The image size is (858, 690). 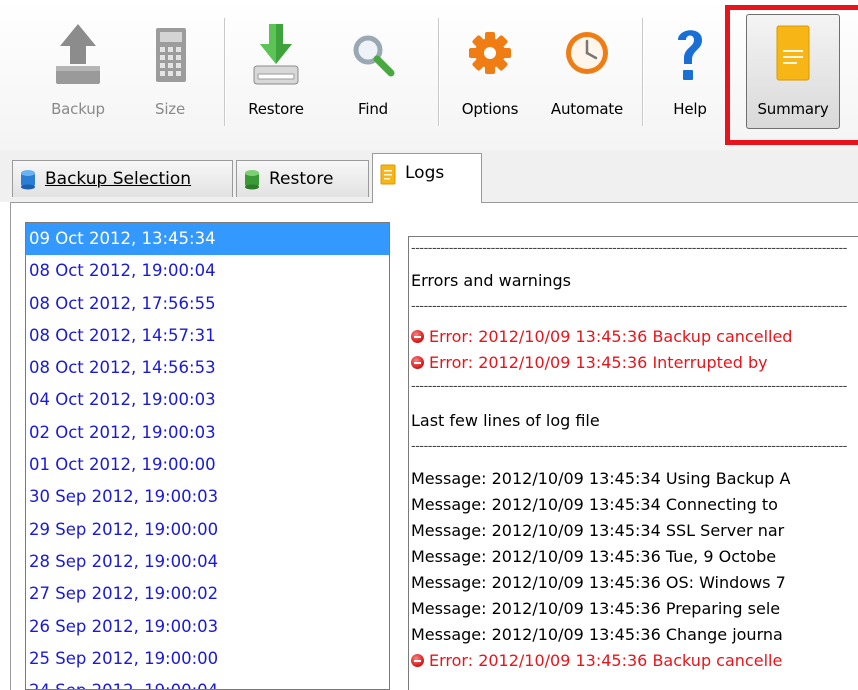 What do you see at coordinates (505, 420) in the screenshot?
I see `log-tail-heading: Last few lines of log file` at bounding box center [505, 420].